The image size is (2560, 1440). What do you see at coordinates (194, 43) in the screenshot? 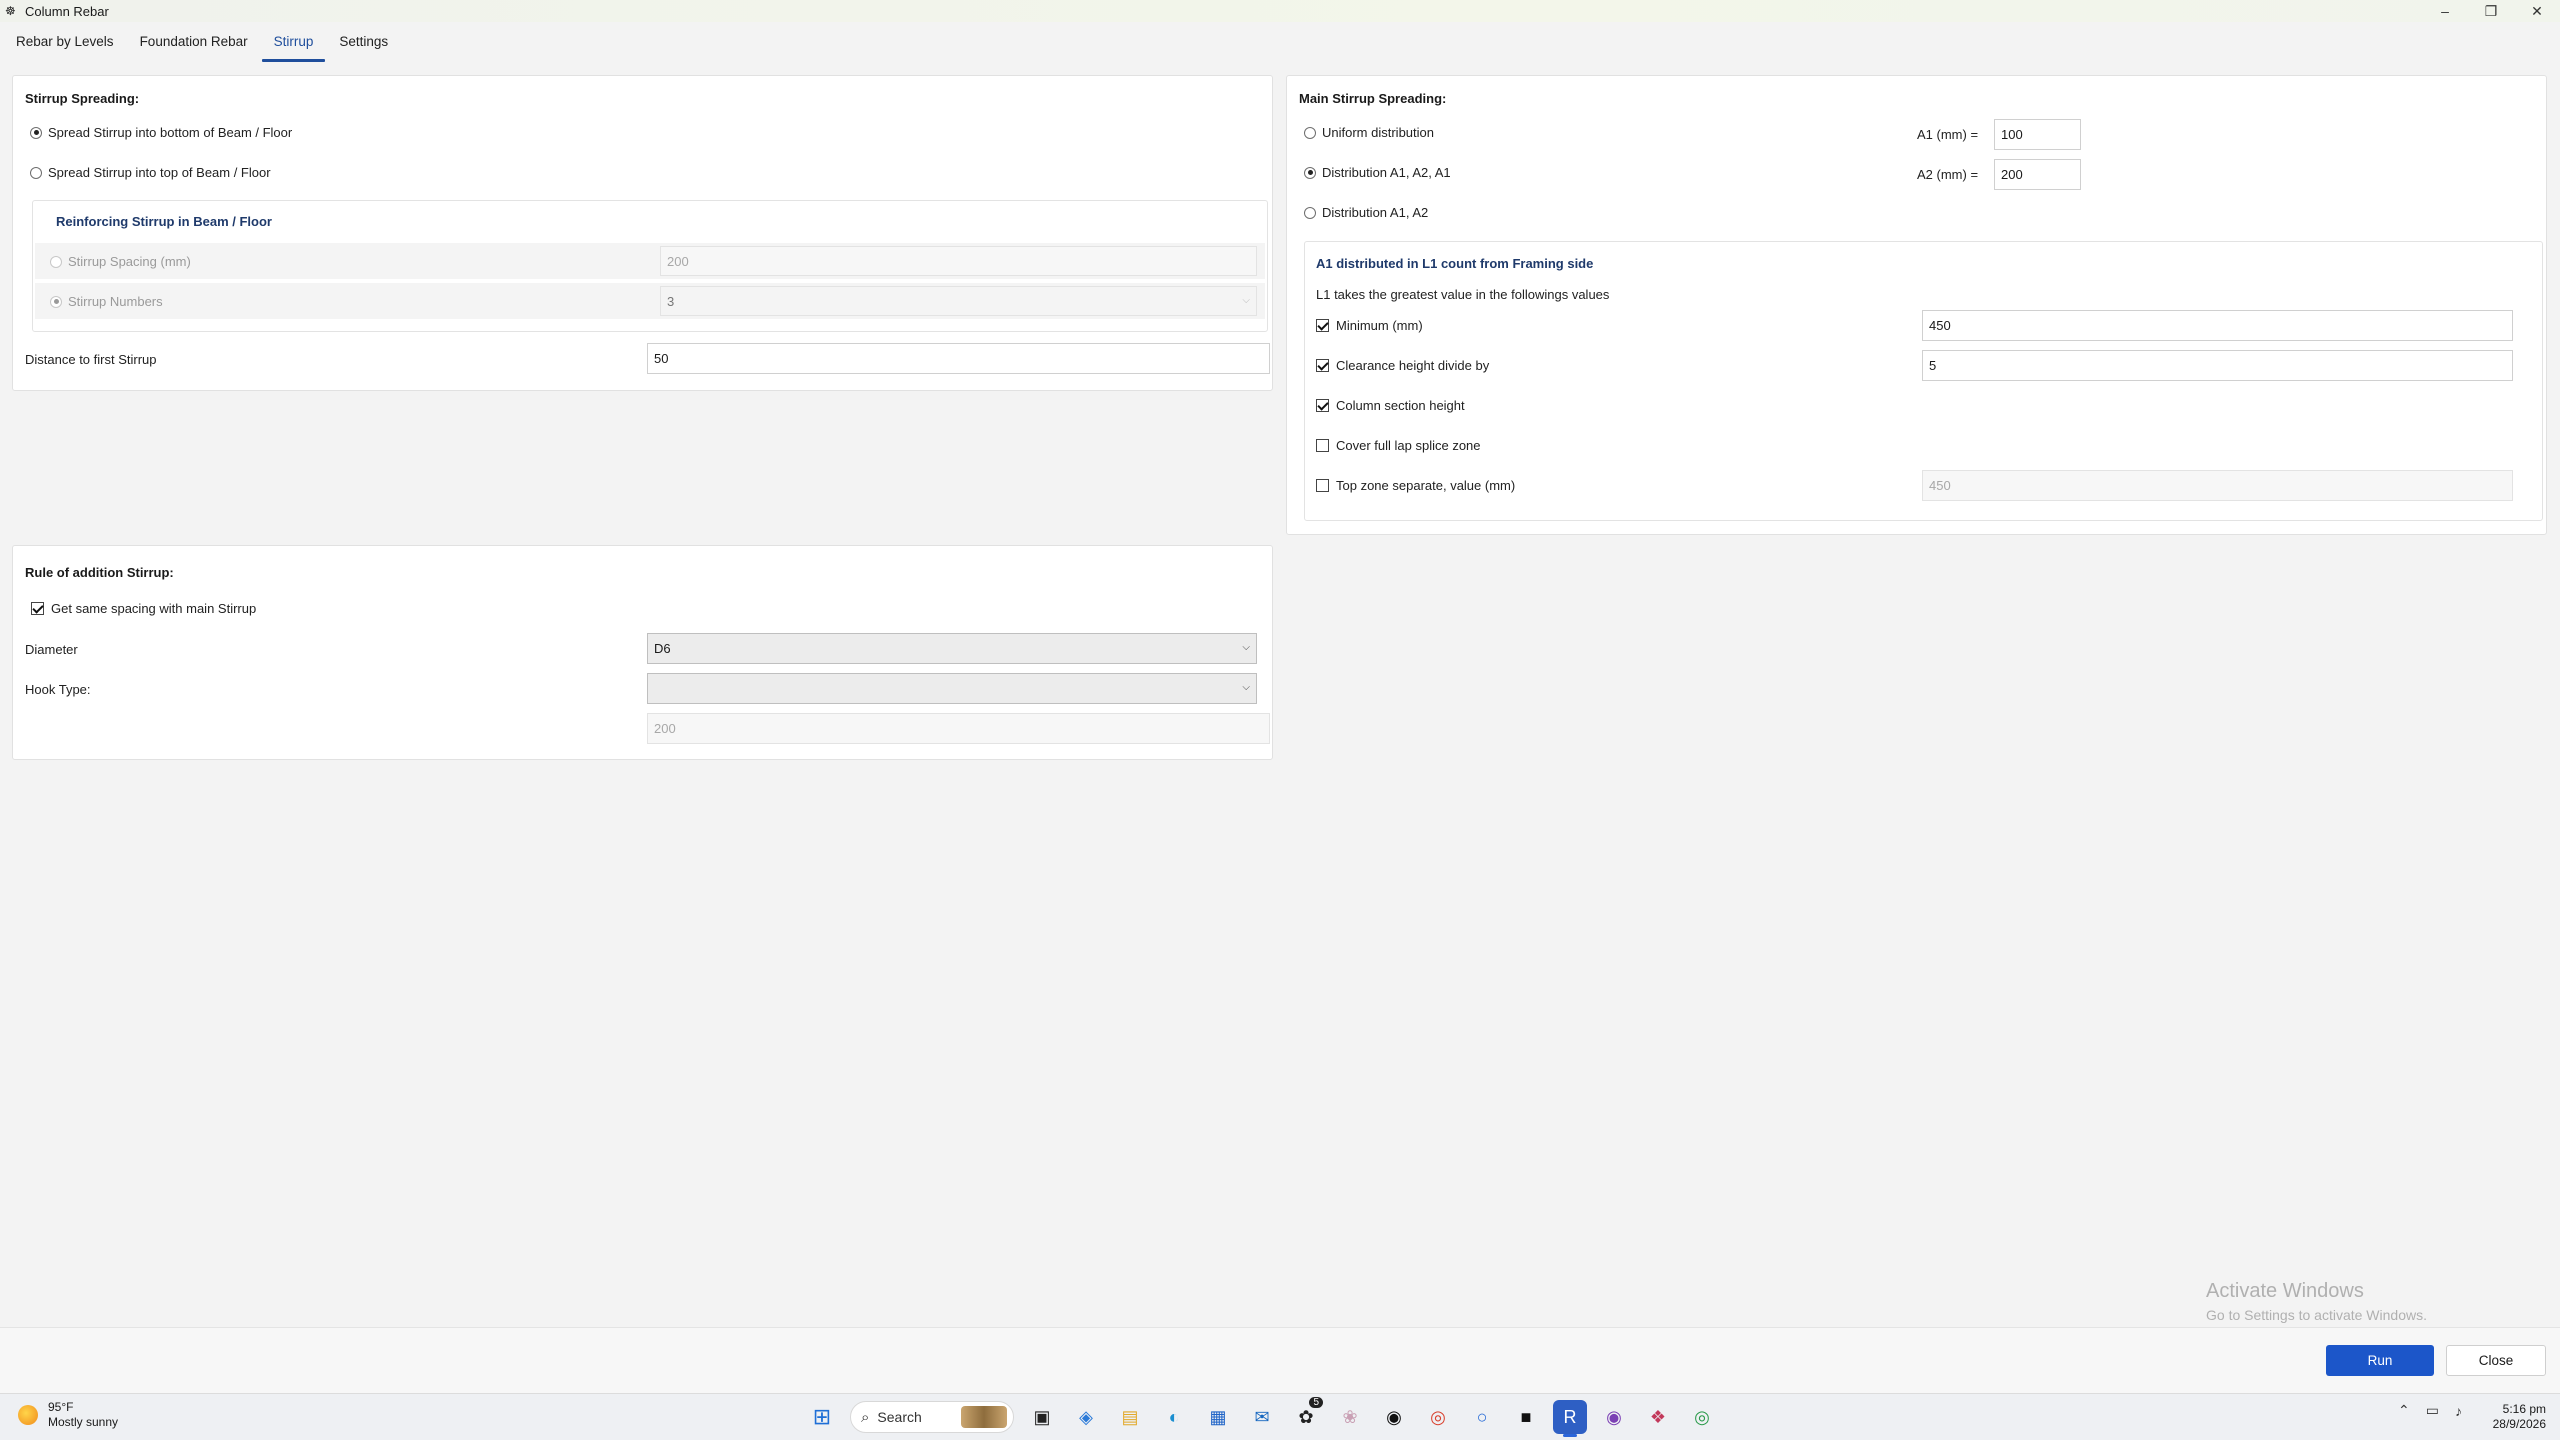
I see `tab-foundation-rebar: Foundation Rebar` at bounding box center [194, 43].